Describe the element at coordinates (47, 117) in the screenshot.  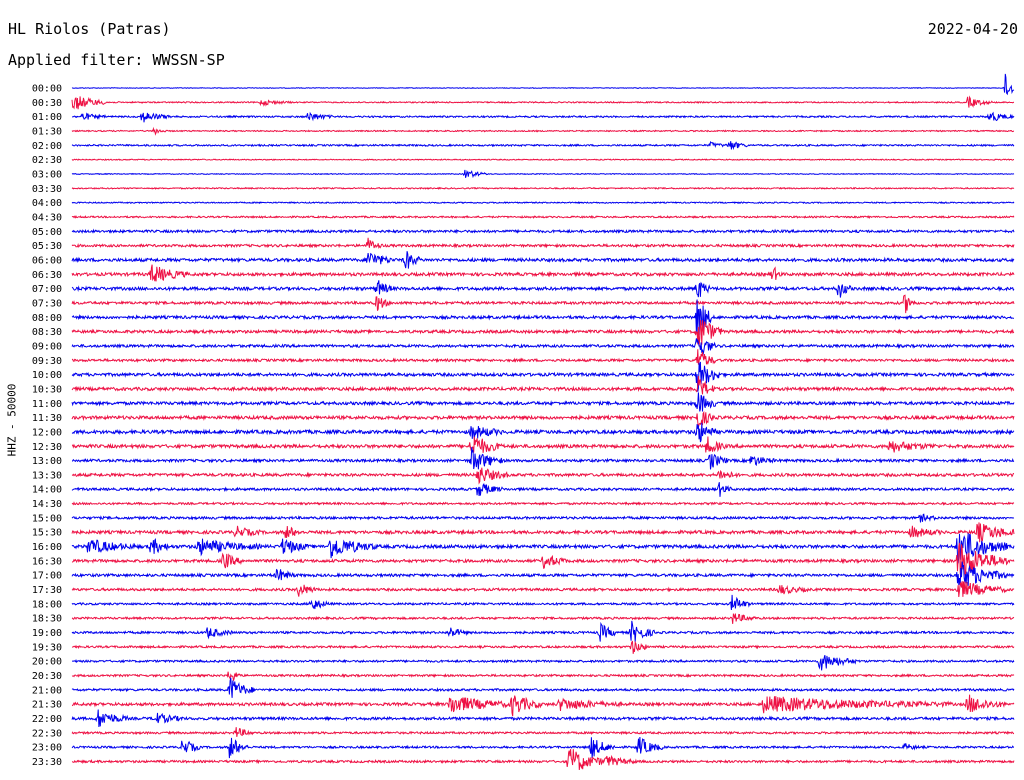
I see `row-time-label: 01:00` at that location.